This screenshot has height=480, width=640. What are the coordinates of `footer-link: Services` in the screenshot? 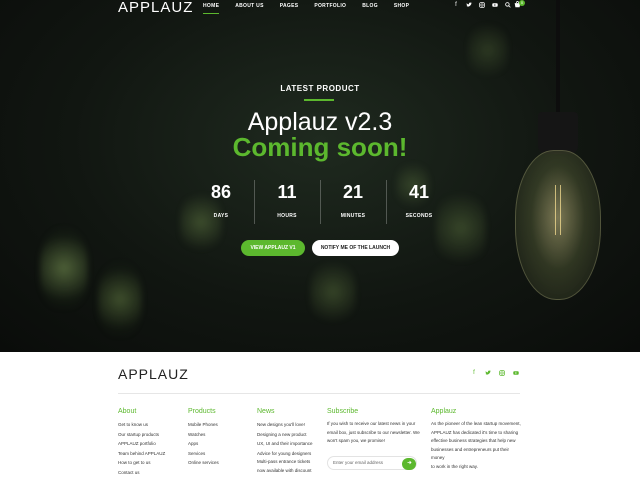 It's located at (218, 454).